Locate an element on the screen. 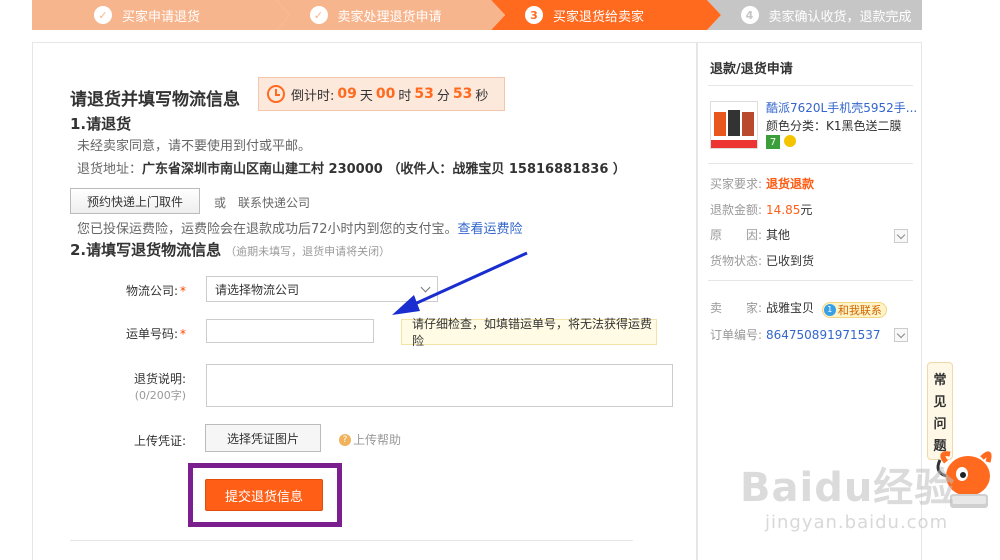 The height and width of the screenshot is (560, 1000). no-cod-note: 未经卖家同意，请不要使用到付或平邮。 is located at coordinates (194, 146).